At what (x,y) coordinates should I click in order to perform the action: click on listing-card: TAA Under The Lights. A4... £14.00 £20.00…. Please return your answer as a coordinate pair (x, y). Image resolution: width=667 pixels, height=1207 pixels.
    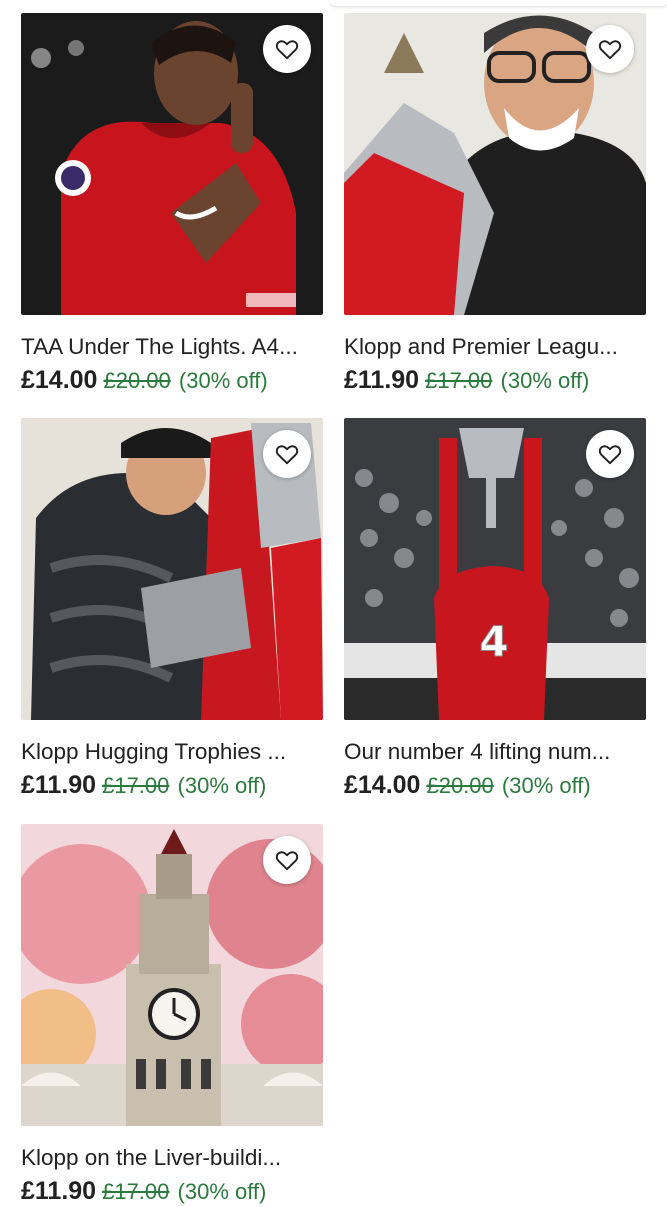
    Looking at the image, I should click on (172, 204).